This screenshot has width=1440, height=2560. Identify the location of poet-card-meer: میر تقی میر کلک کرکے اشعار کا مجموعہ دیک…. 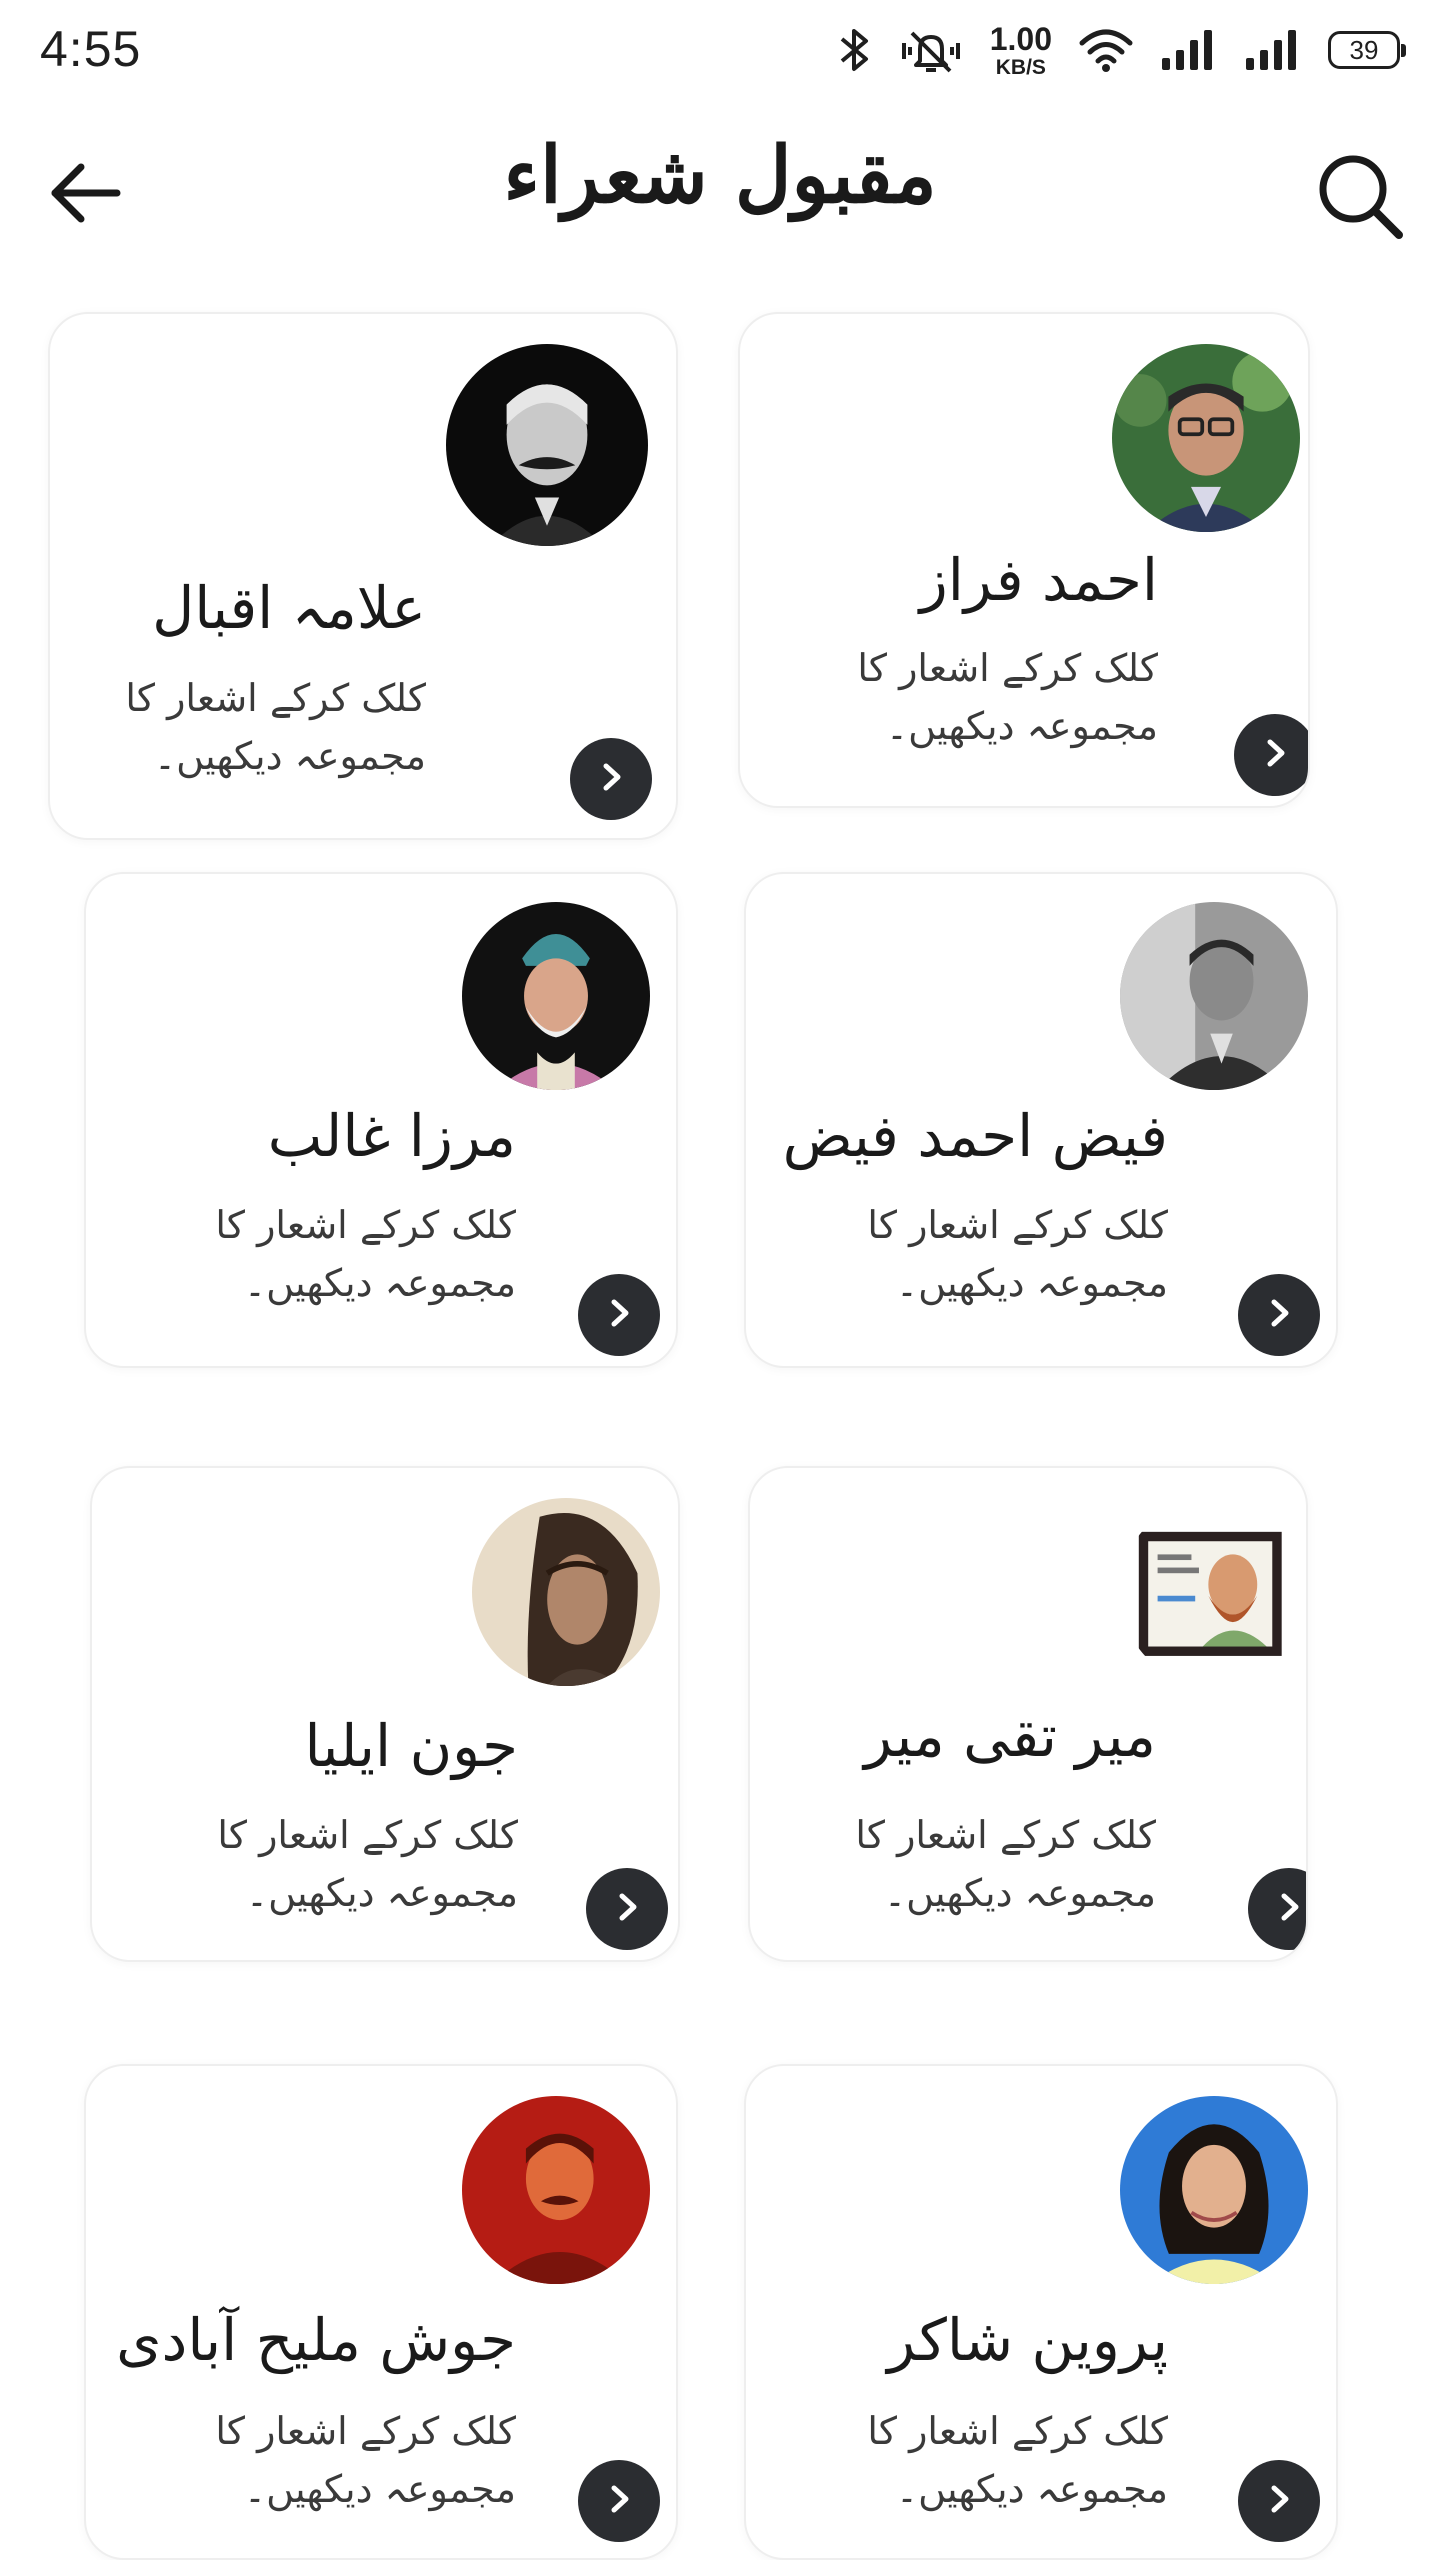
(1028, 1714).